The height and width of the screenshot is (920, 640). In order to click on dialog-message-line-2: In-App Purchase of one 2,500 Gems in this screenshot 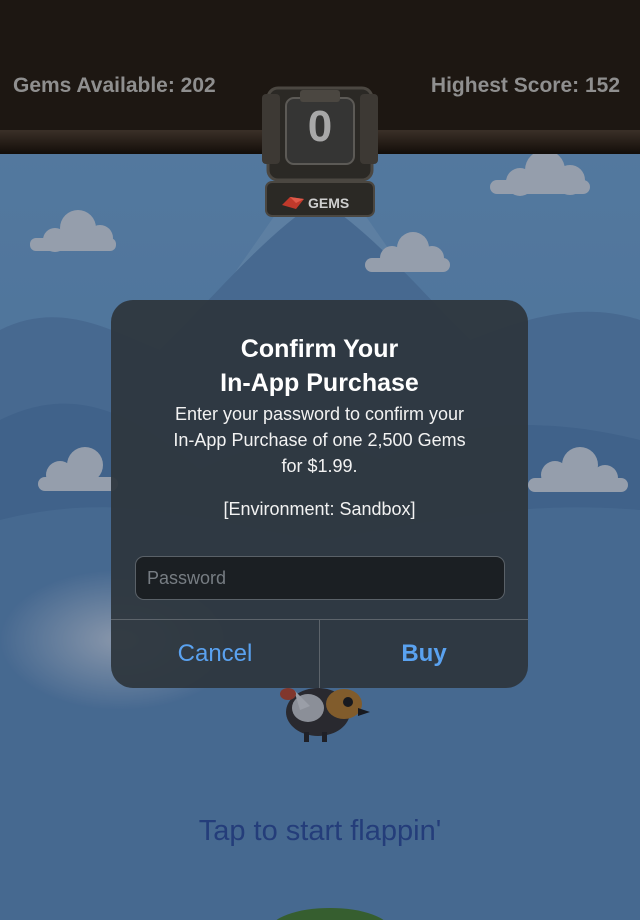, I will do `click(319, 440)`.